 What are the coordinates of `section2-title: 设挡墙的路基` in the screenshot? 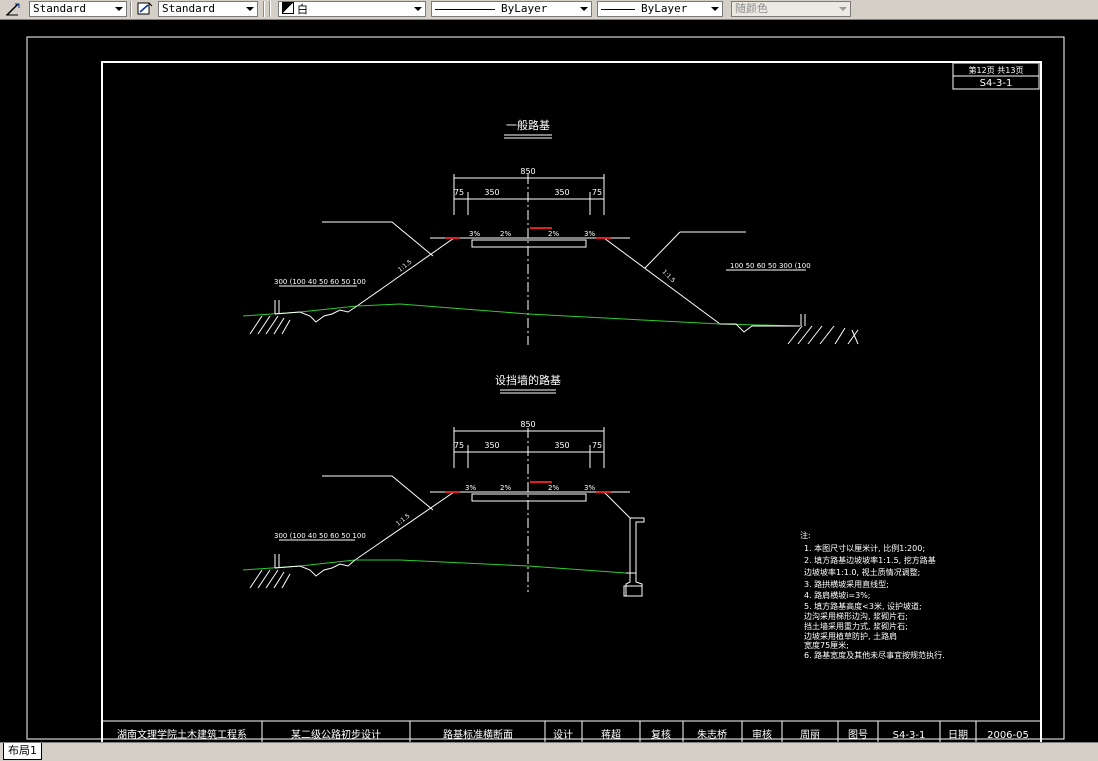 It's located at (528, 380).